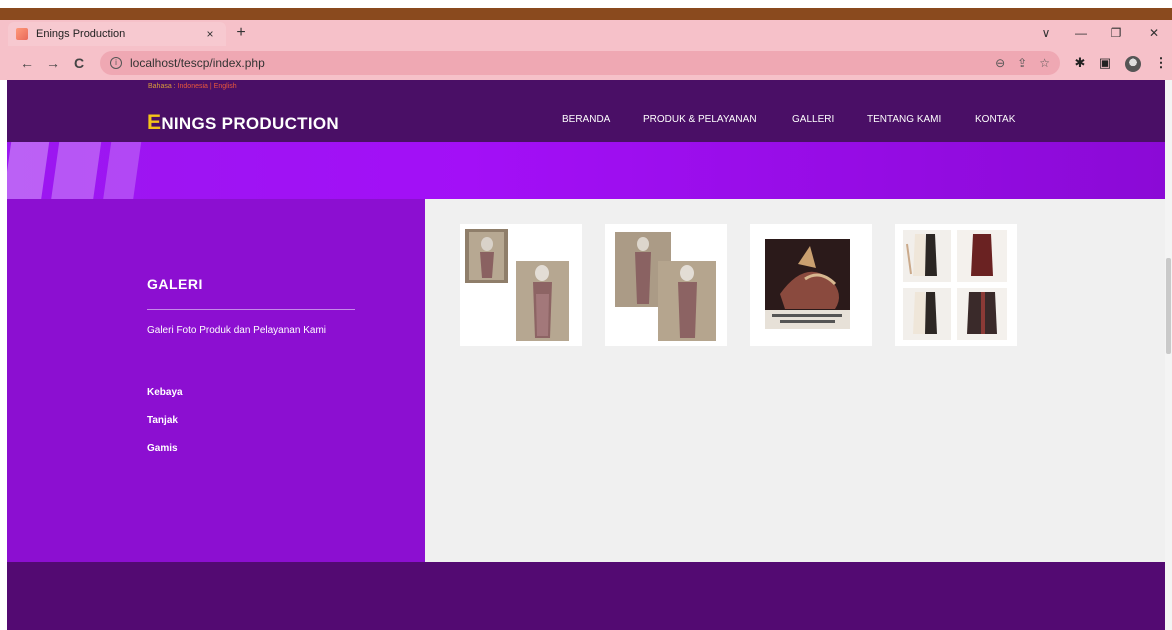  I want to click on category-link-kebaya: Kebaya, so click(165, 392).